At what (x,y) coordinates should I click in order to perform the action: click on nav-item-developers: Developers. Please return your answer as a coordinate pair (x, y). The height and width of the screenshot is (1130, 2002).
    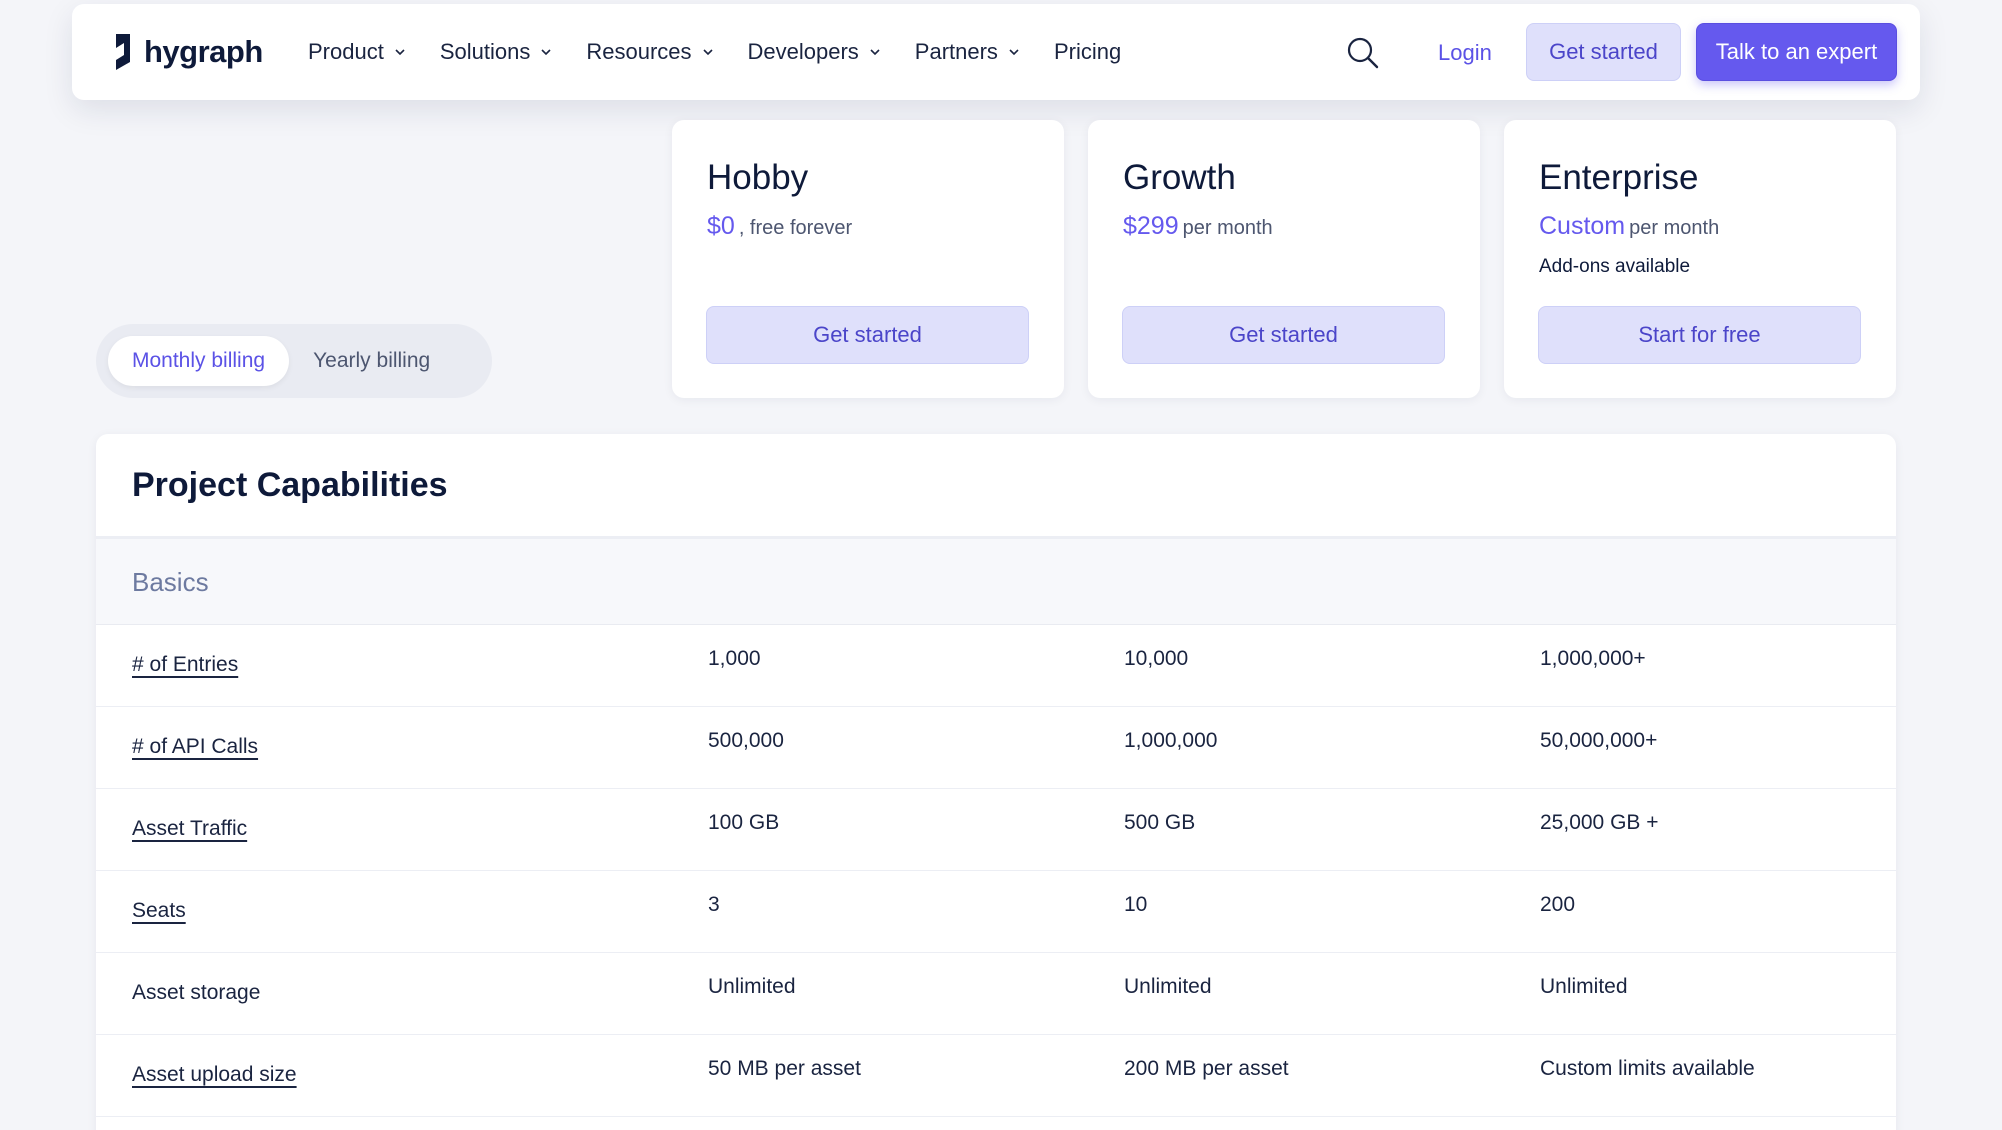
    Looking at the image, I should click on (814, 52).